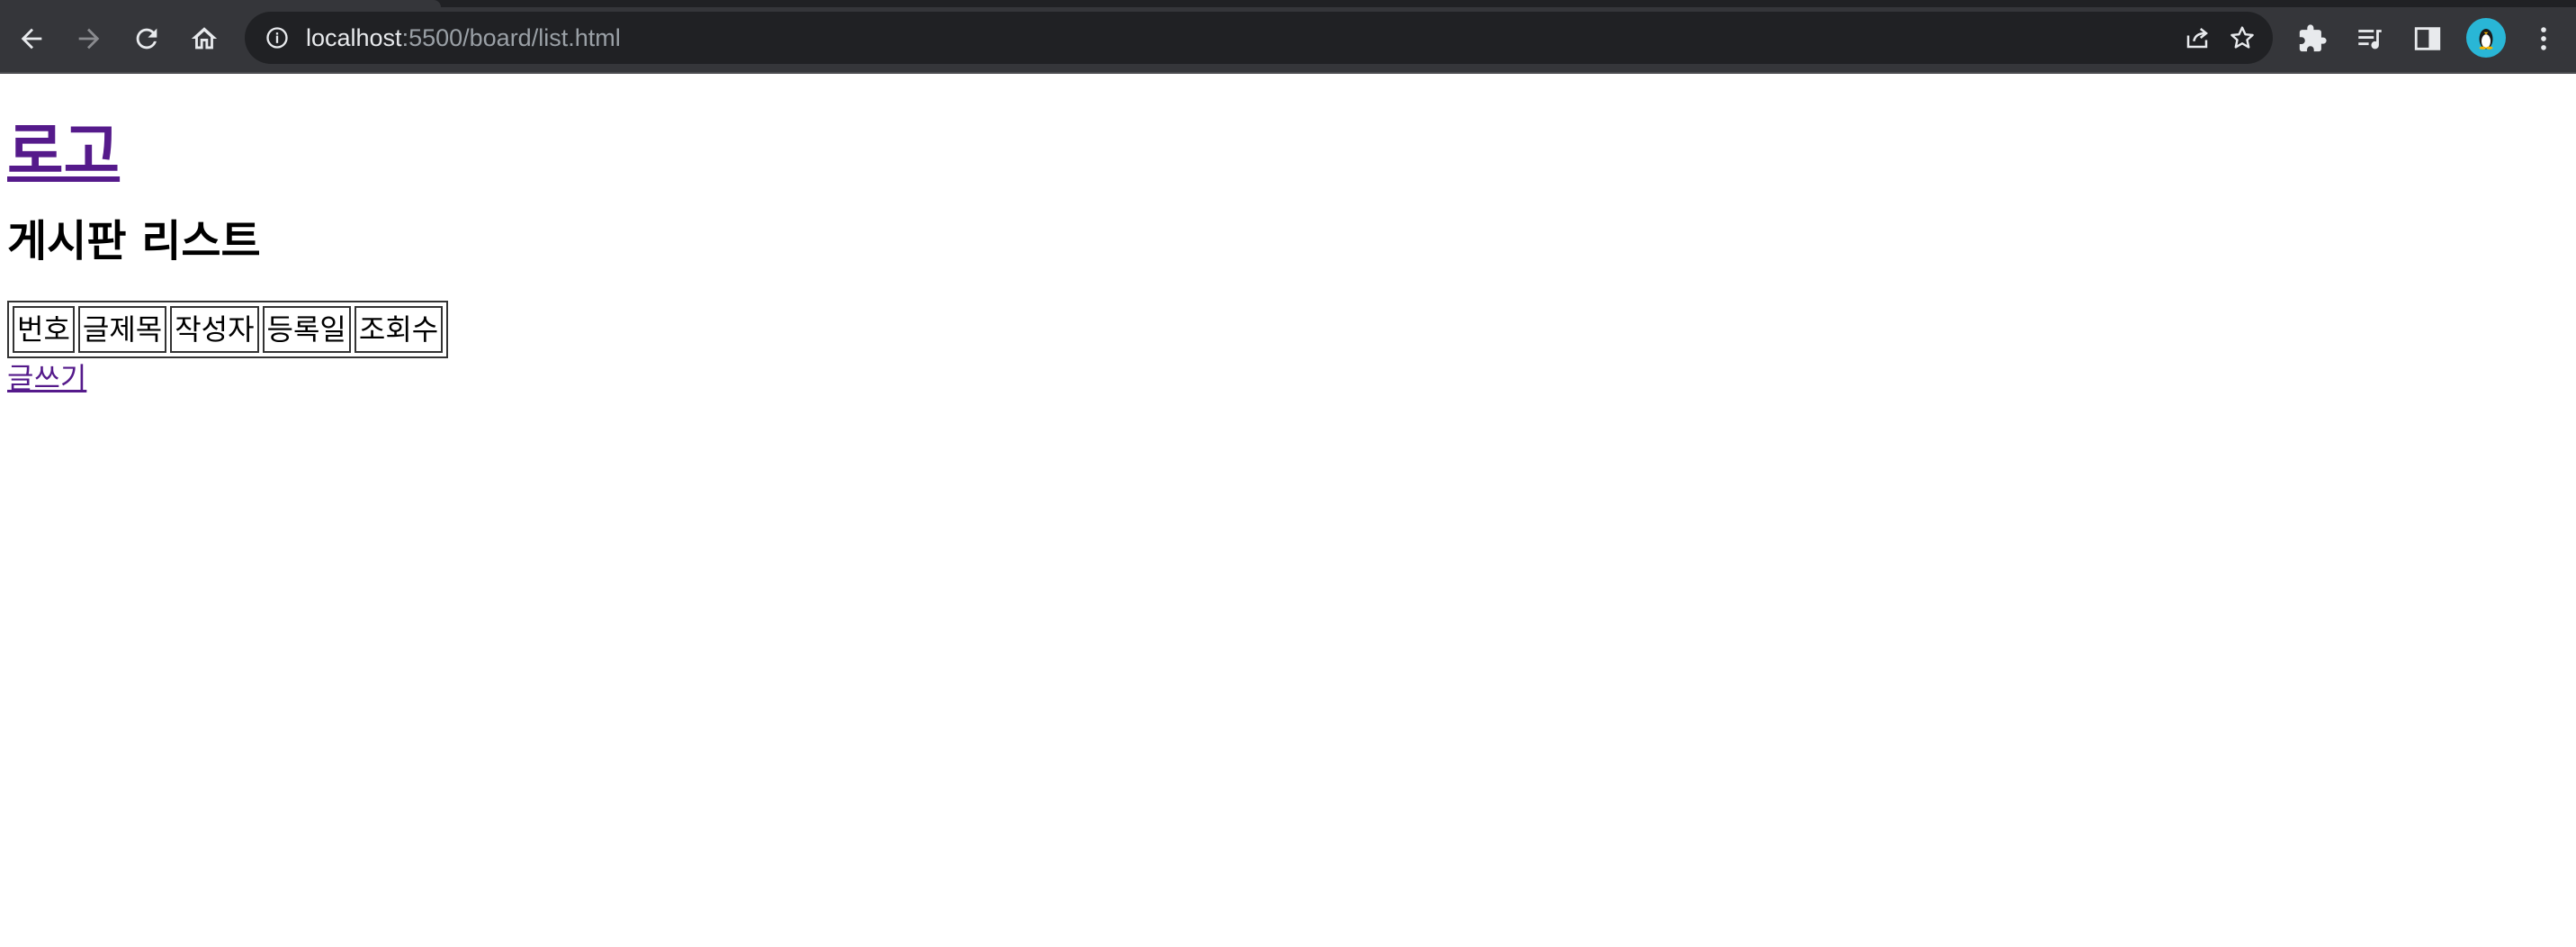 This screenshot has width=2576, height=947. I want to click on address-bar: localhost:5500/board/list.html, so click(1259, 38).